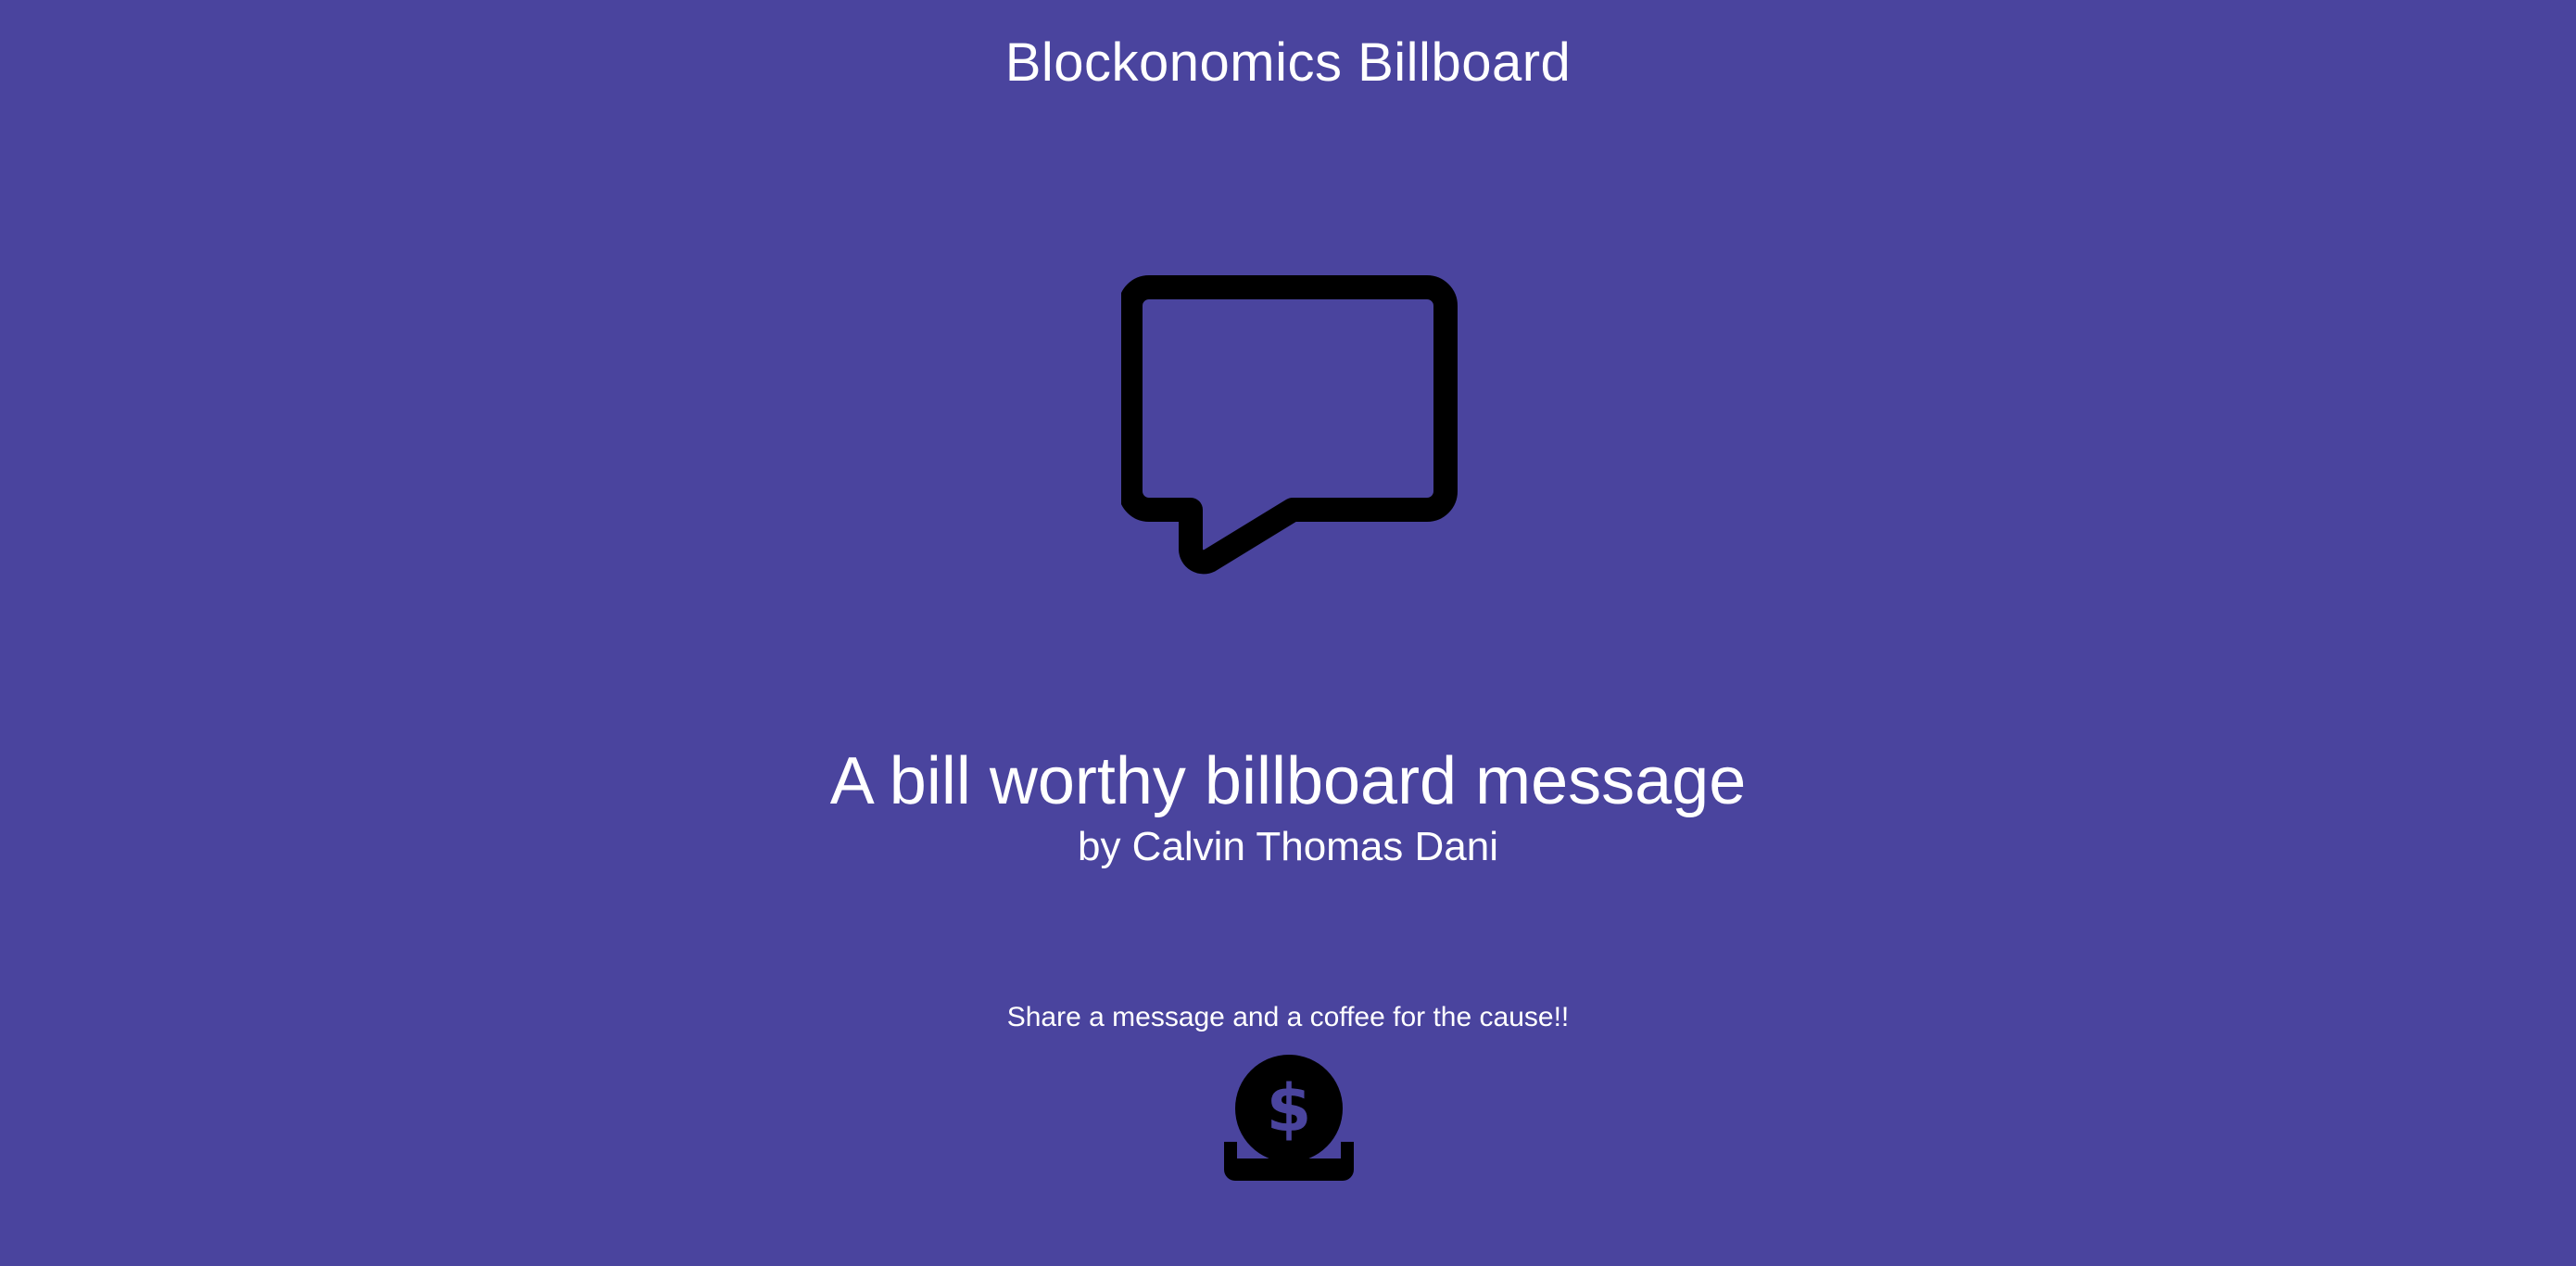 Image resolution: width=2576 pixels, height=1266 pixels. What do you see at coordinates (1288, 846) in the screenshot?
I see `billboard-author: by Calvin Thomas Dani` at bounding box center [1288, 846].